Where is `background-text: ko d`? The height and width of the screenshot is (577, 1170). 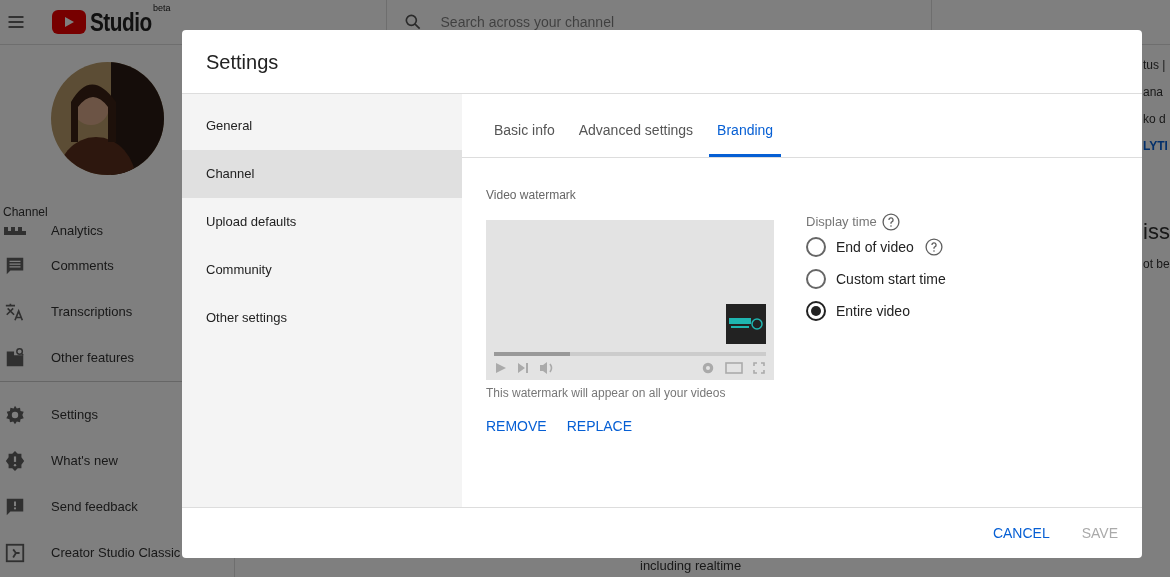 background-text: ko d is located at coordinates (1154, 119).